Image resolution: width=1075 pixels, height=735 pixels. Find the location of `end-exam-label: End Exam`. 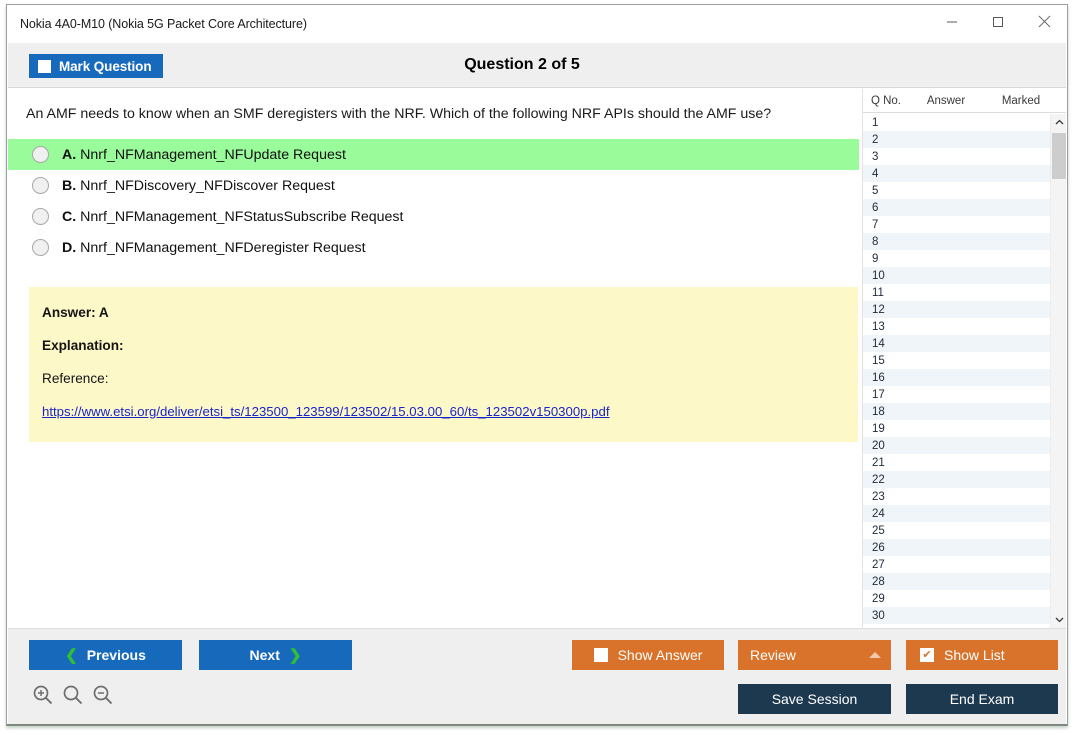

end-exam-label: End Exam is located at coordinates (982, 699).